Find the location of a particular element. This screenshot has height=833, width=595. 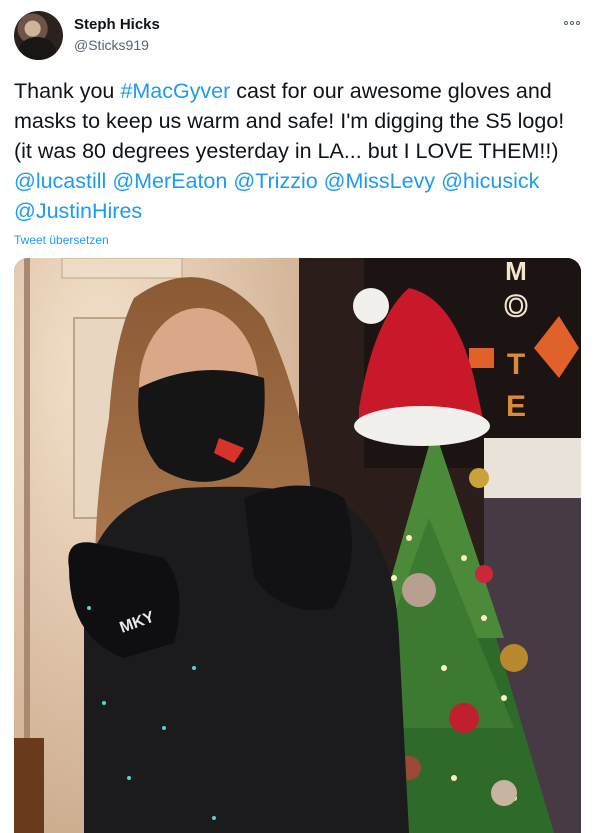

avatar is located at coordinates (38, 35).